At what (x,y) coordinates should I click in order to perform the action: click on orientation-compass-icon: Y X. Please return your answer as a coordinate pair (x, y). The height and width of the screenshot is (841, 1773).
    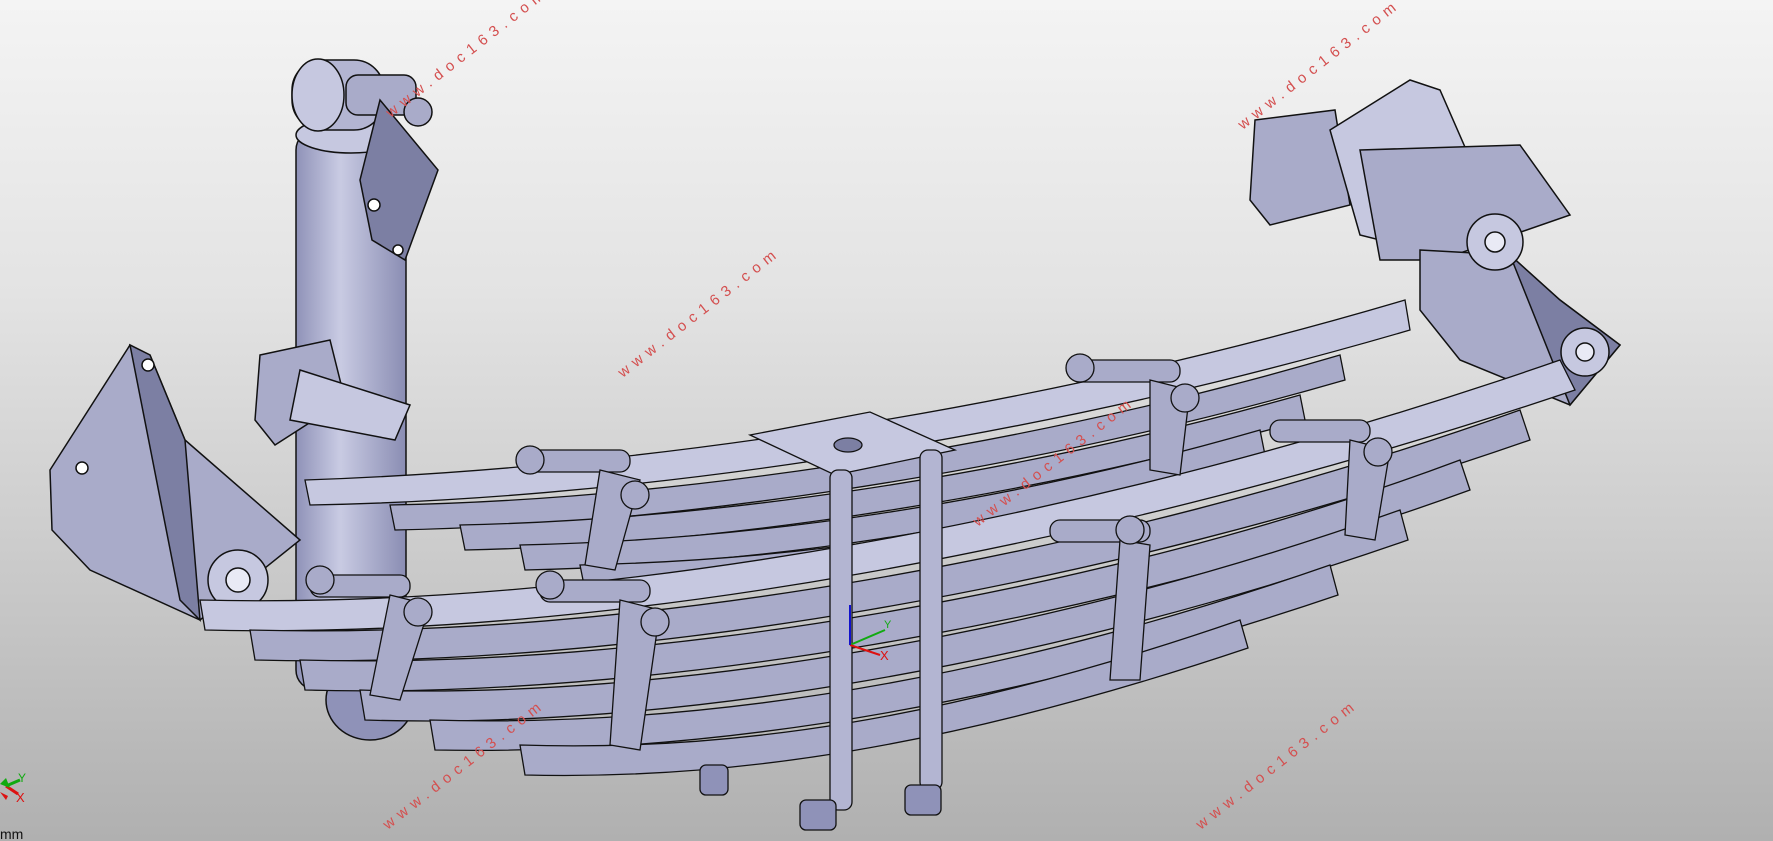
    Looking at the image, I should click on (17, 789).